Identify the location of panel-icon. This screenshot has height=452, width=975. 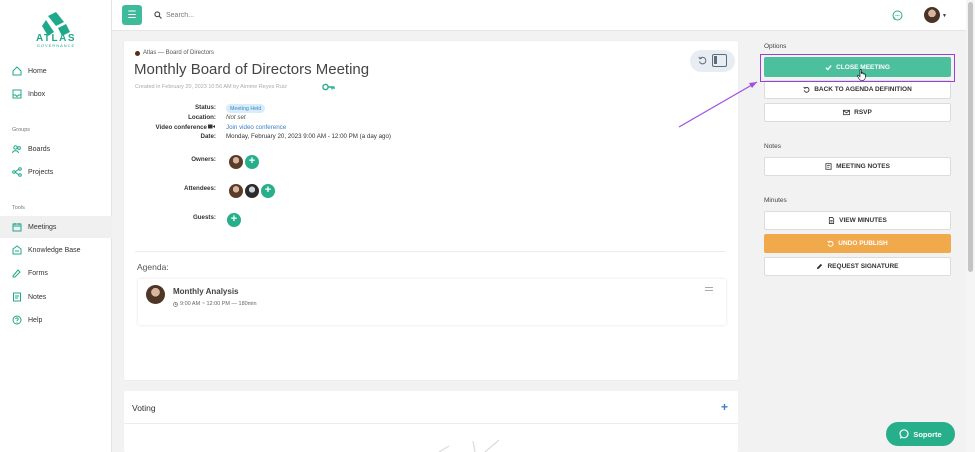
(719, 60).